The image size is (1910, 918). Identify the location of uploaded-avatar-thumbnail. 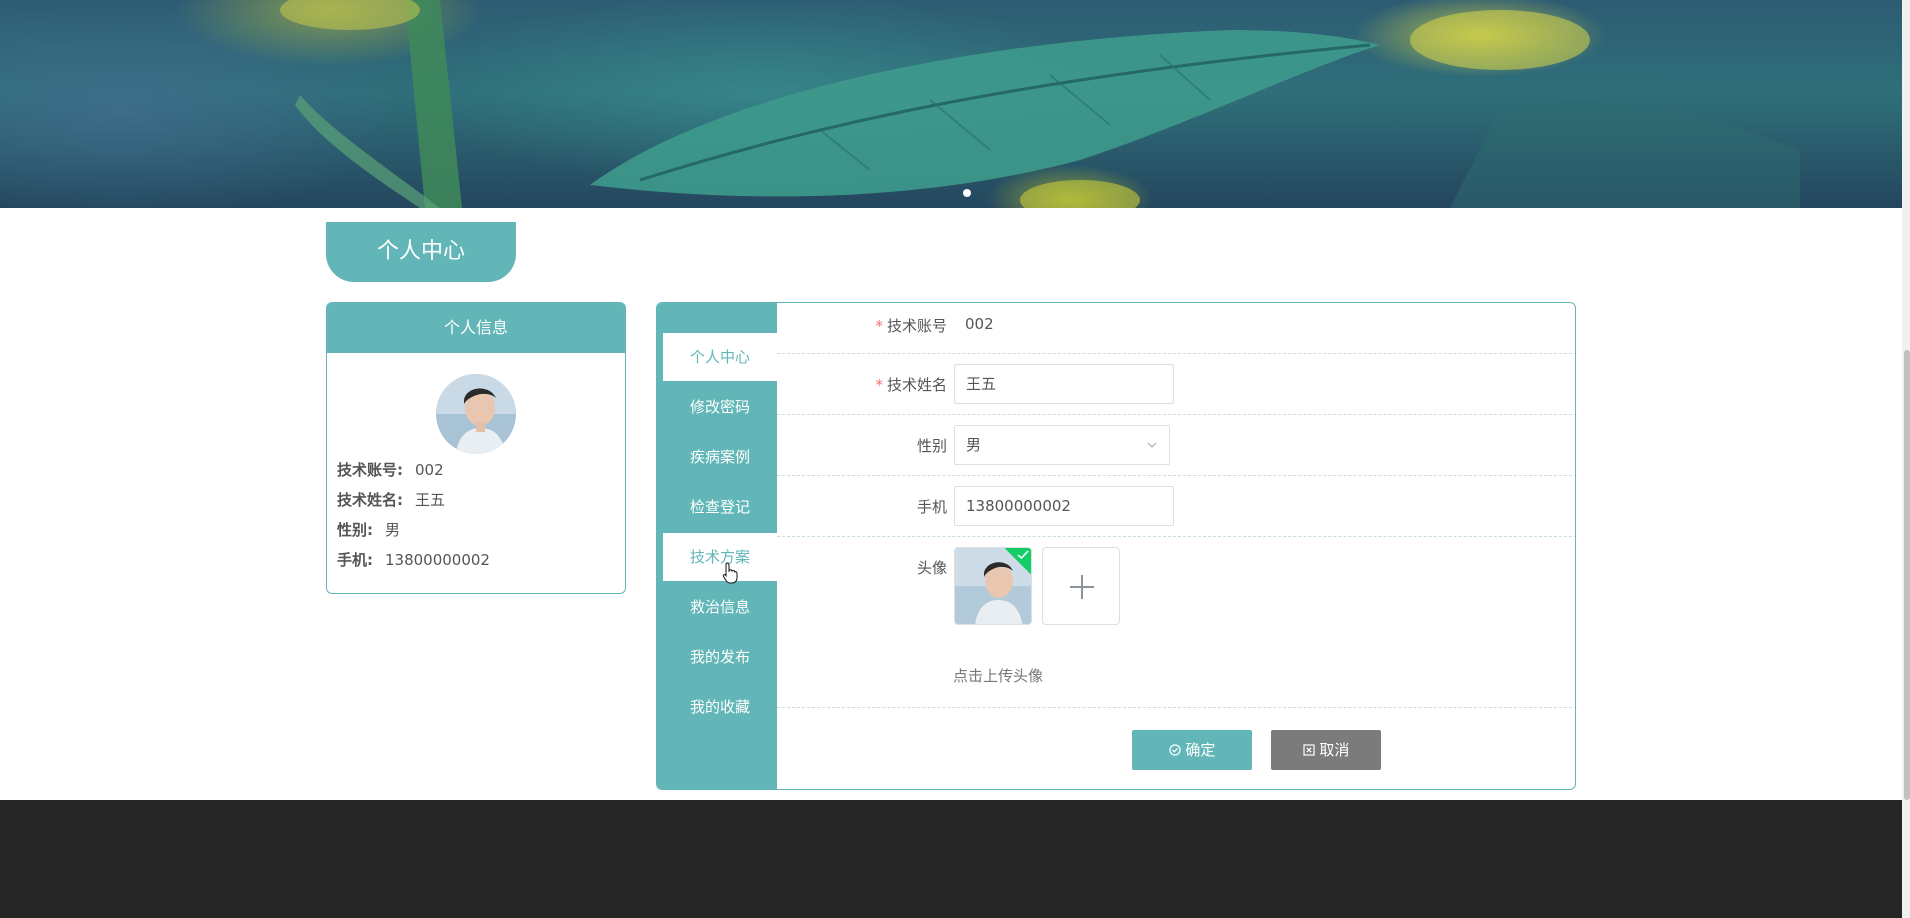
(993, 586).